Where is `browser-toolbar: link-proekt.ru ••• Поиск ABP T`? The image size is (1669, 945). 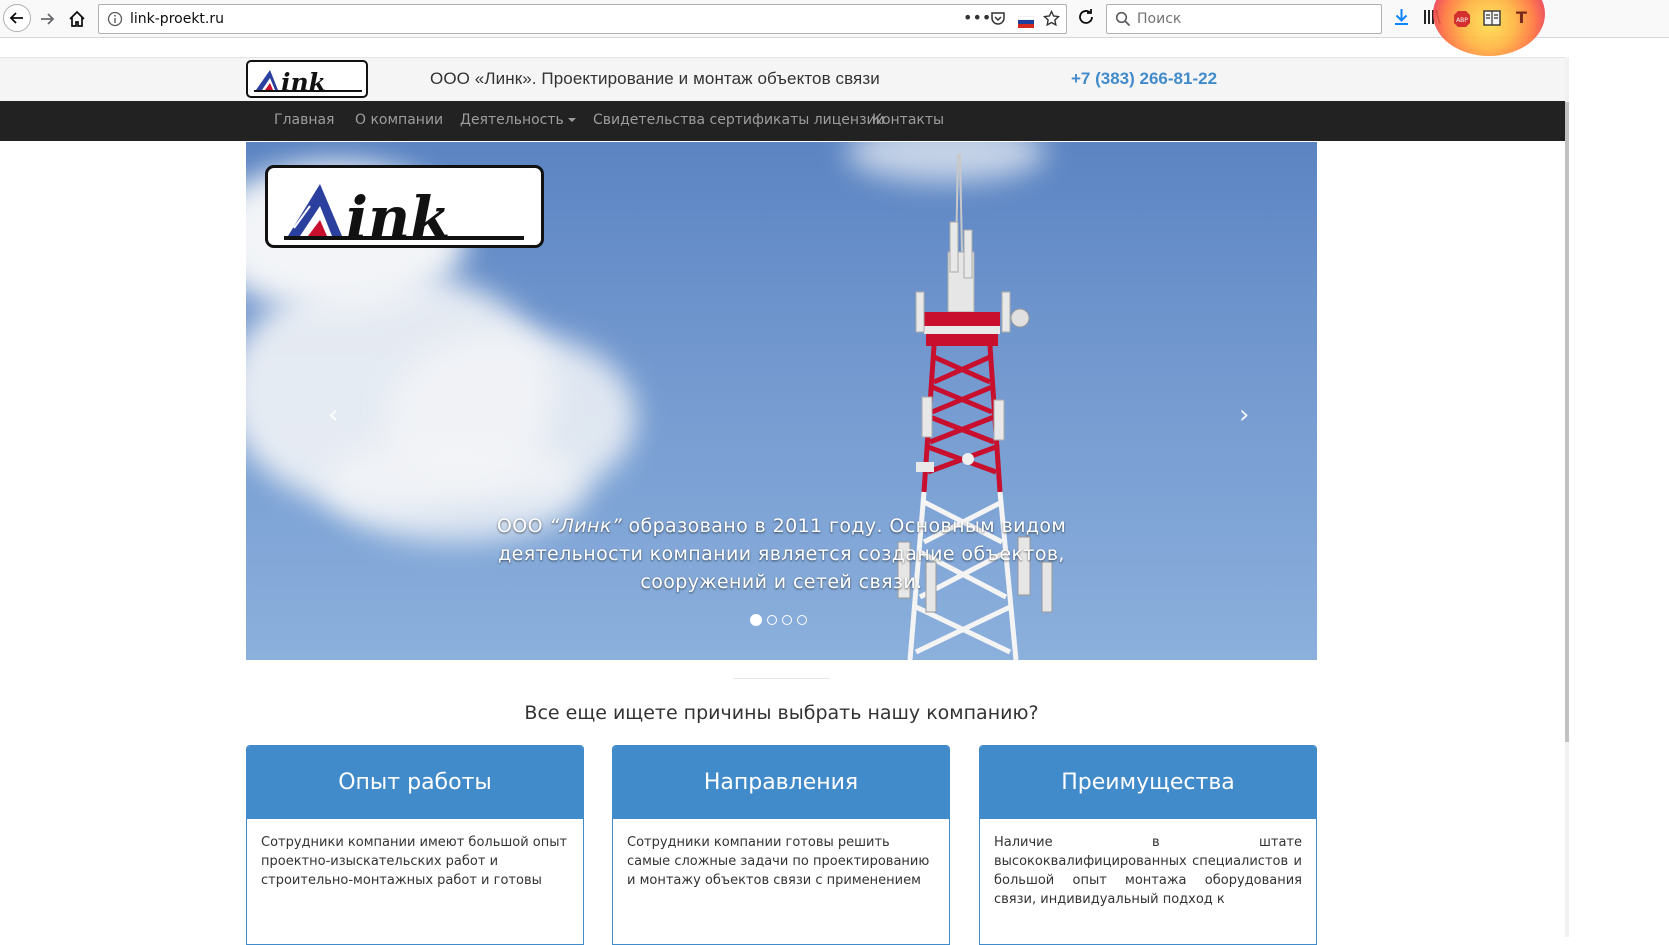
browser-toolbar: link-proekt.ru ••• Поиск ABP T is located at coordinates (834, 28).